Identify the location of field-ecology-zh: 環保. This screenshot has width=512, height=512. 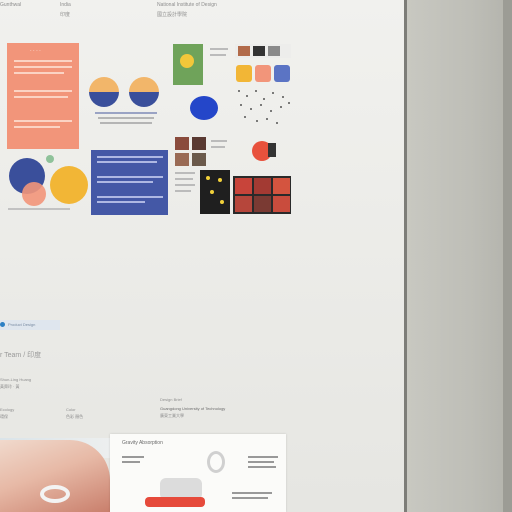
(4, 416).